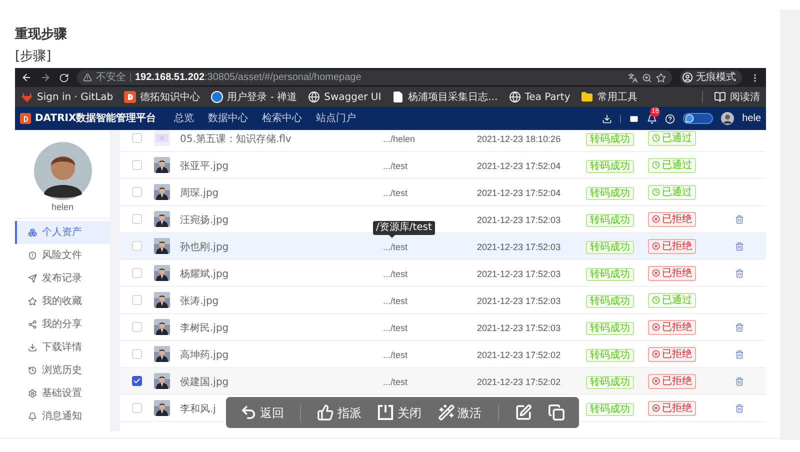 This screenshot has width=800, height=452. Describe the element at coordinates (698, 118) in the screenshot. I see `chat-button` at that location.